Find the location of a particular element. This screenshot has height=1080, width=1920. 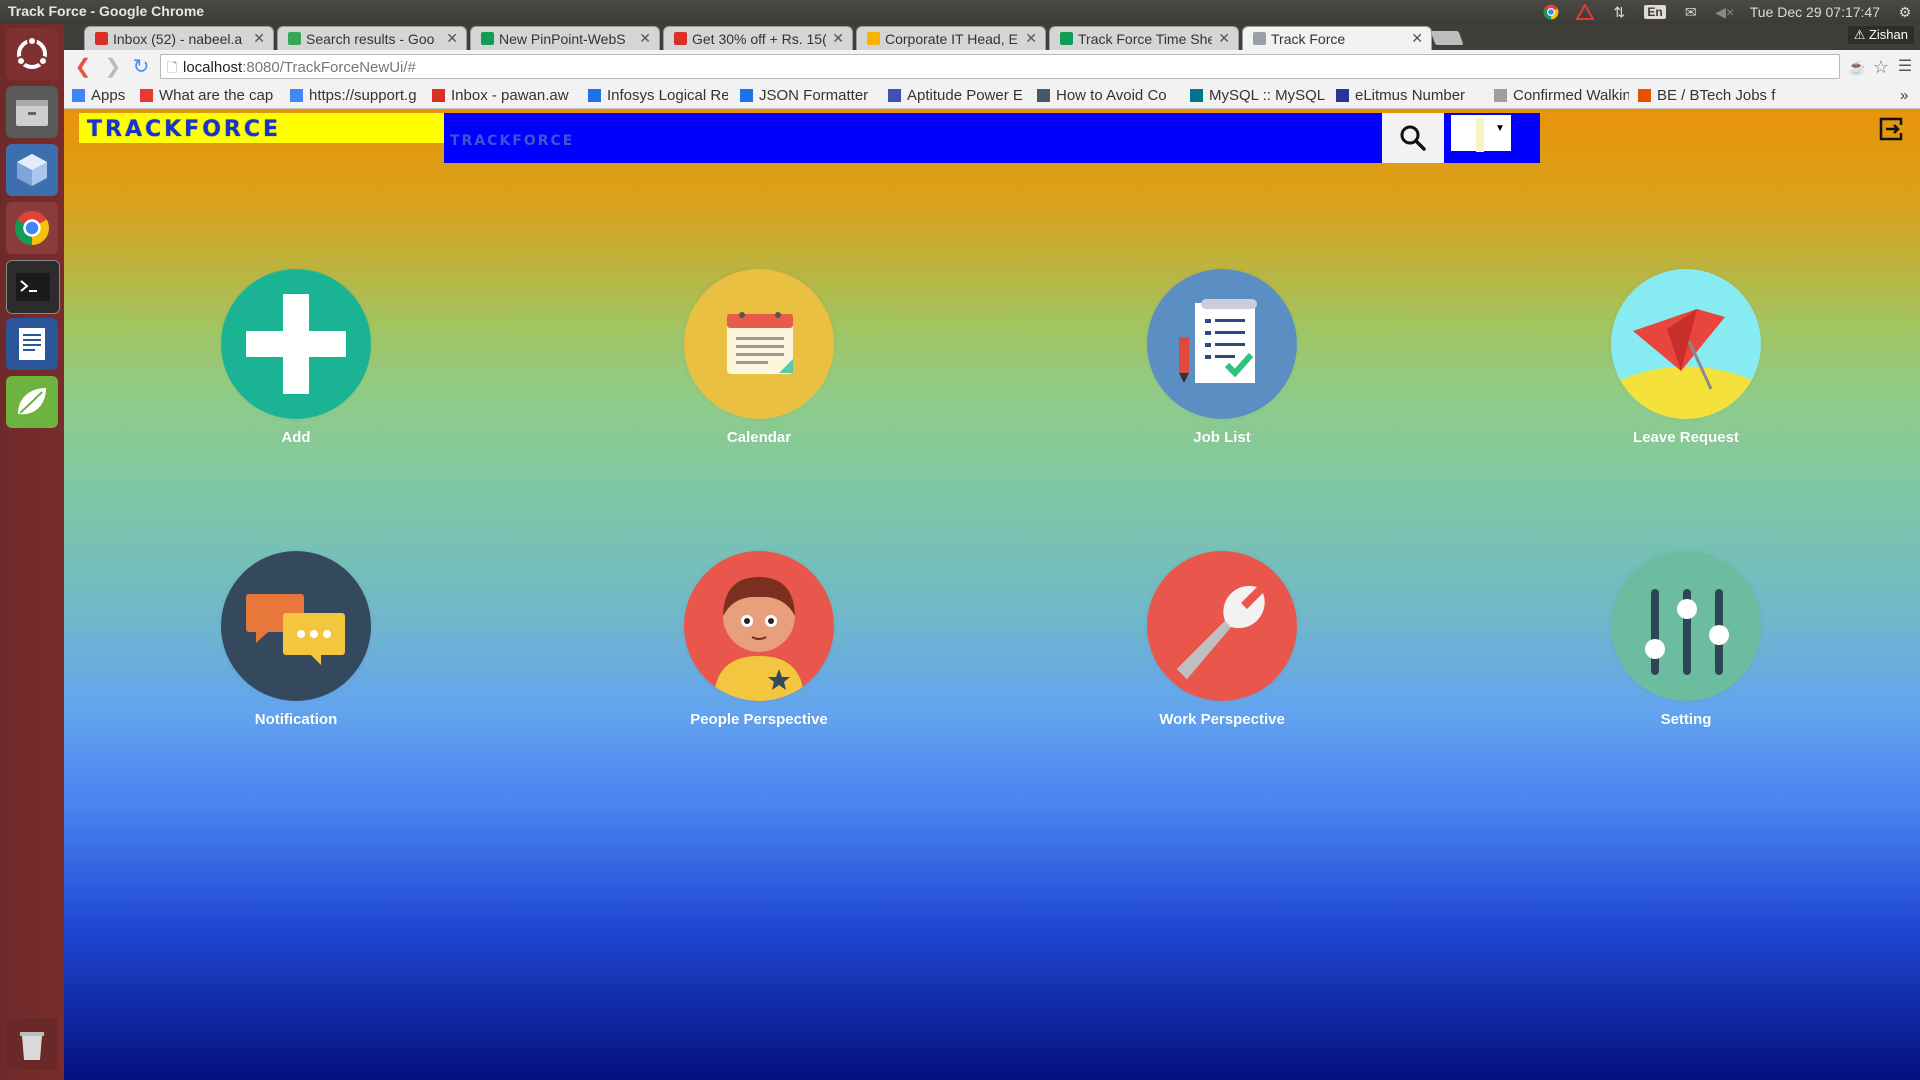

umbrella-icon is located at coordinates (1686, 344).